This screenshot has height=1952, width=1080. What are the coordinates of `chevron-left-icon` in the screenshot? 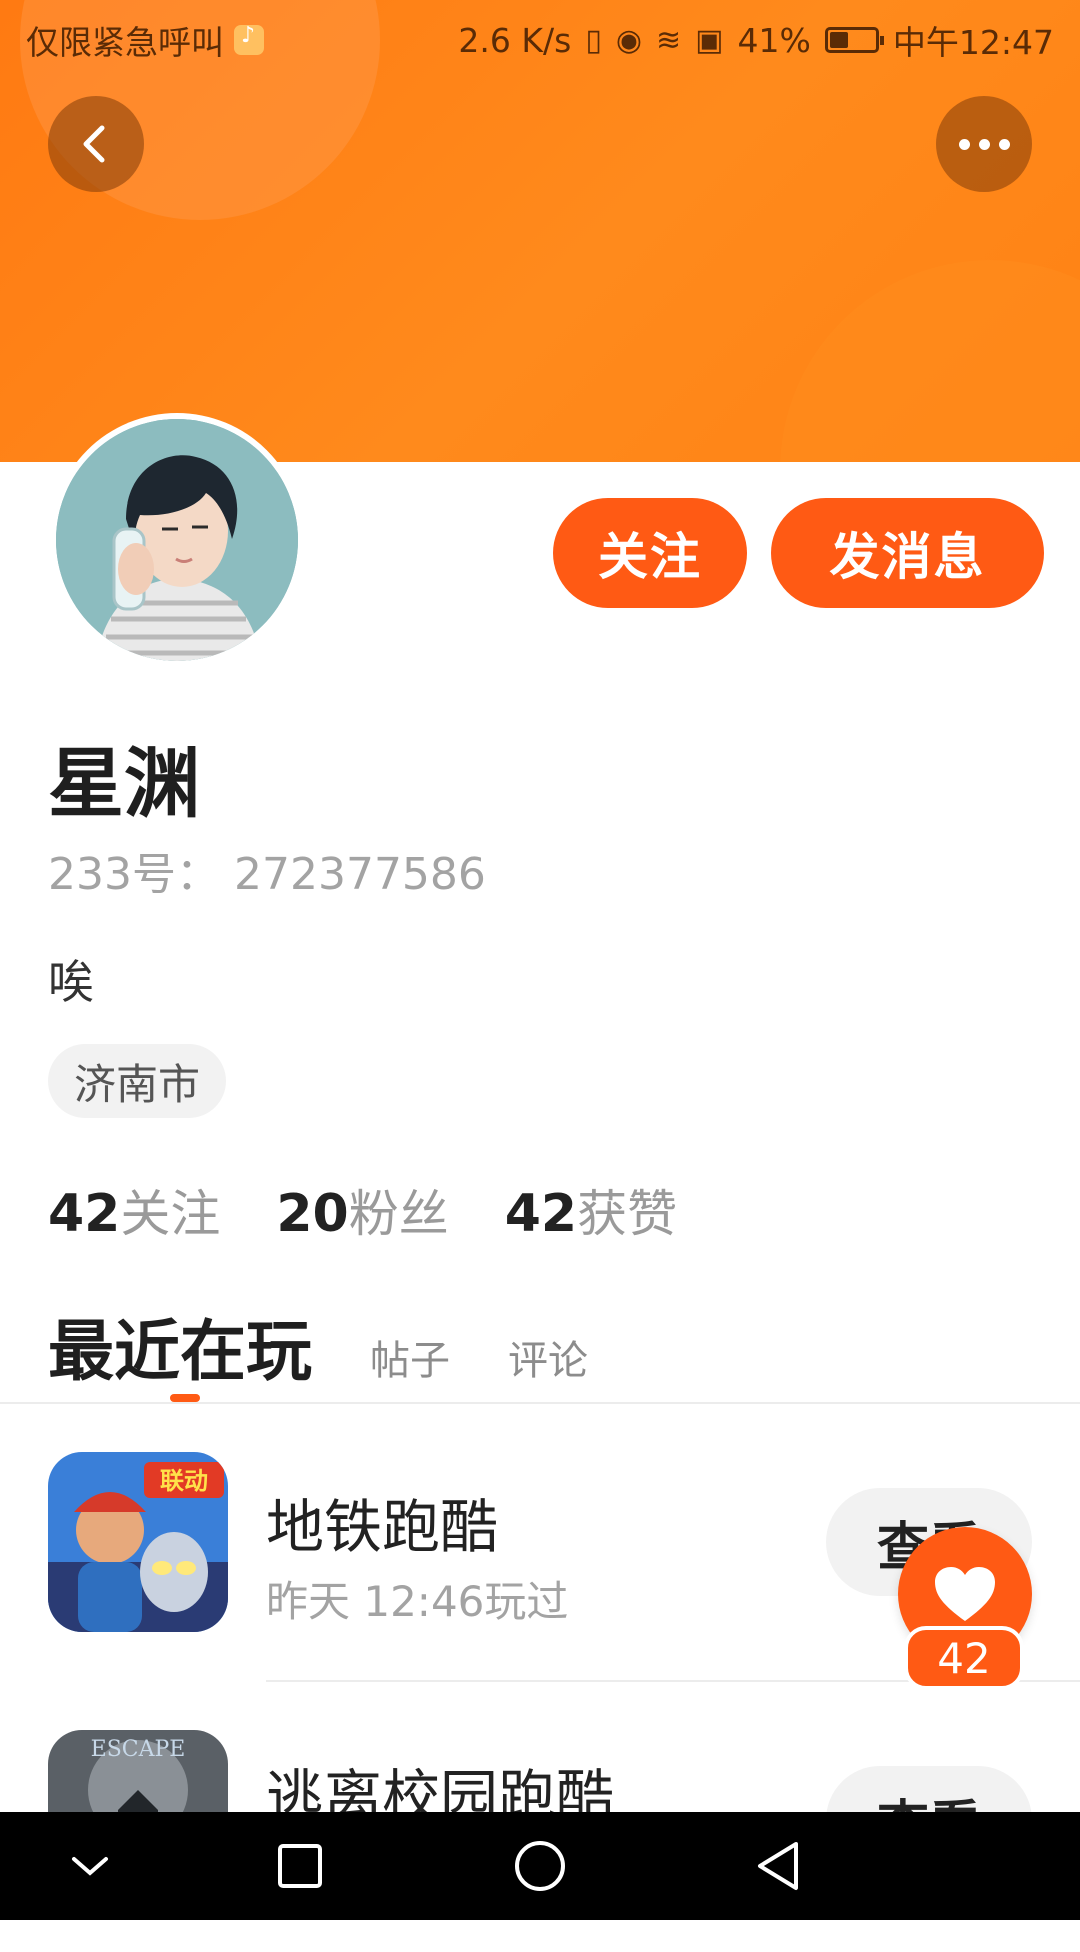 It's located at (94, 144).